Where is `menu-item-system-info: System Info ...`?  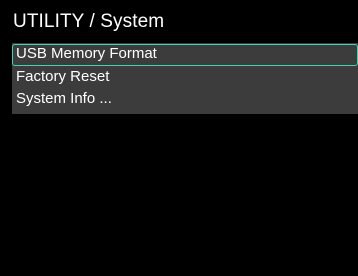
menu-item-system-info: System Info ... is located at coordinates (185, 100).